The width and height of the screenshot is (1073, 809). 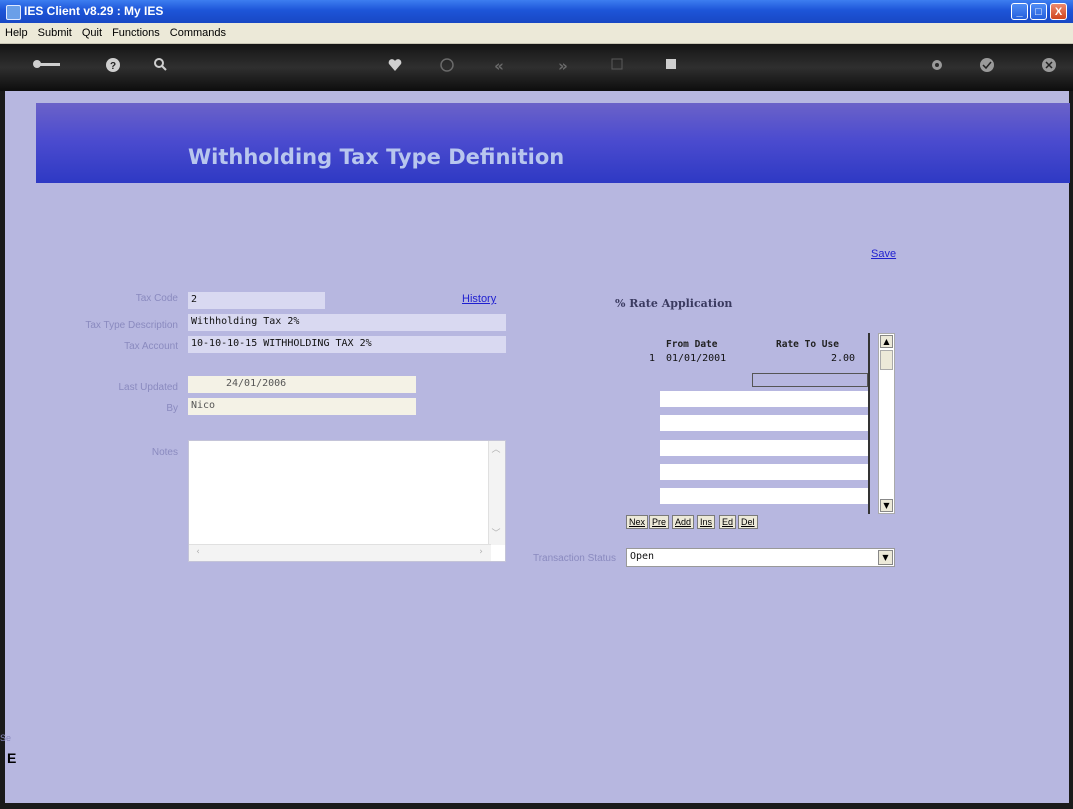 I want to click on side-panel-letter: E, so click(x=12, y=758).